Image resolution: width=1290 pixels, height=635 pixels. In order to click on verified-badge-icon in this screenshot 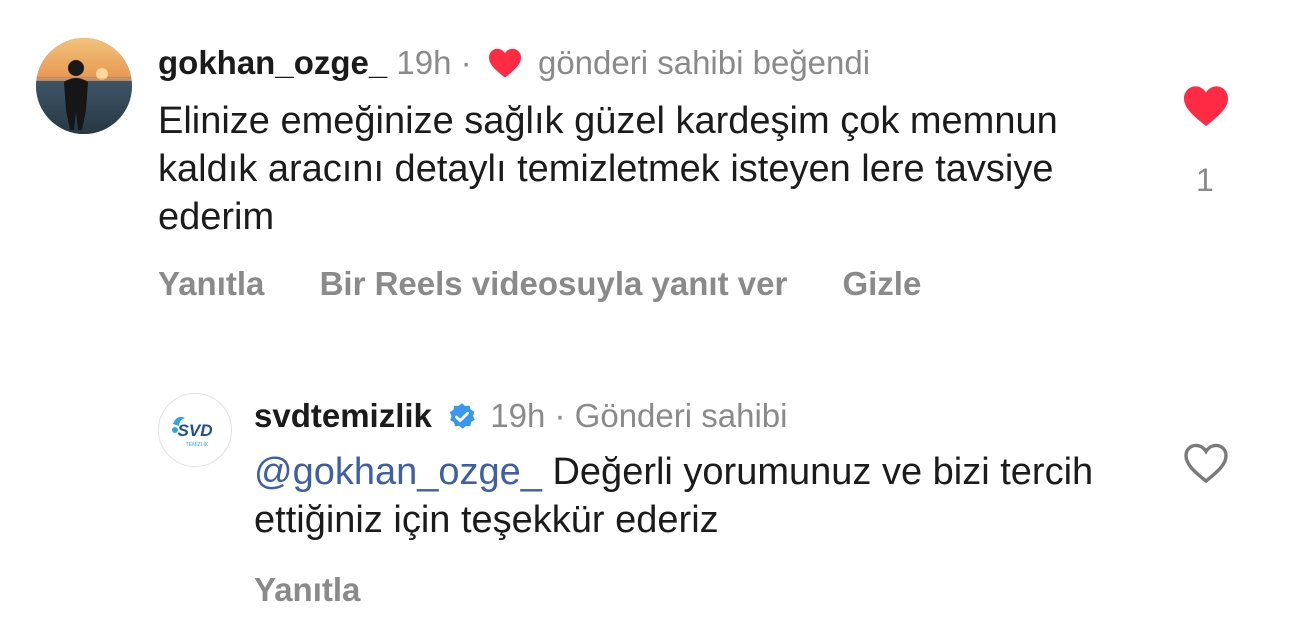, I will do `click(462, 421)`.